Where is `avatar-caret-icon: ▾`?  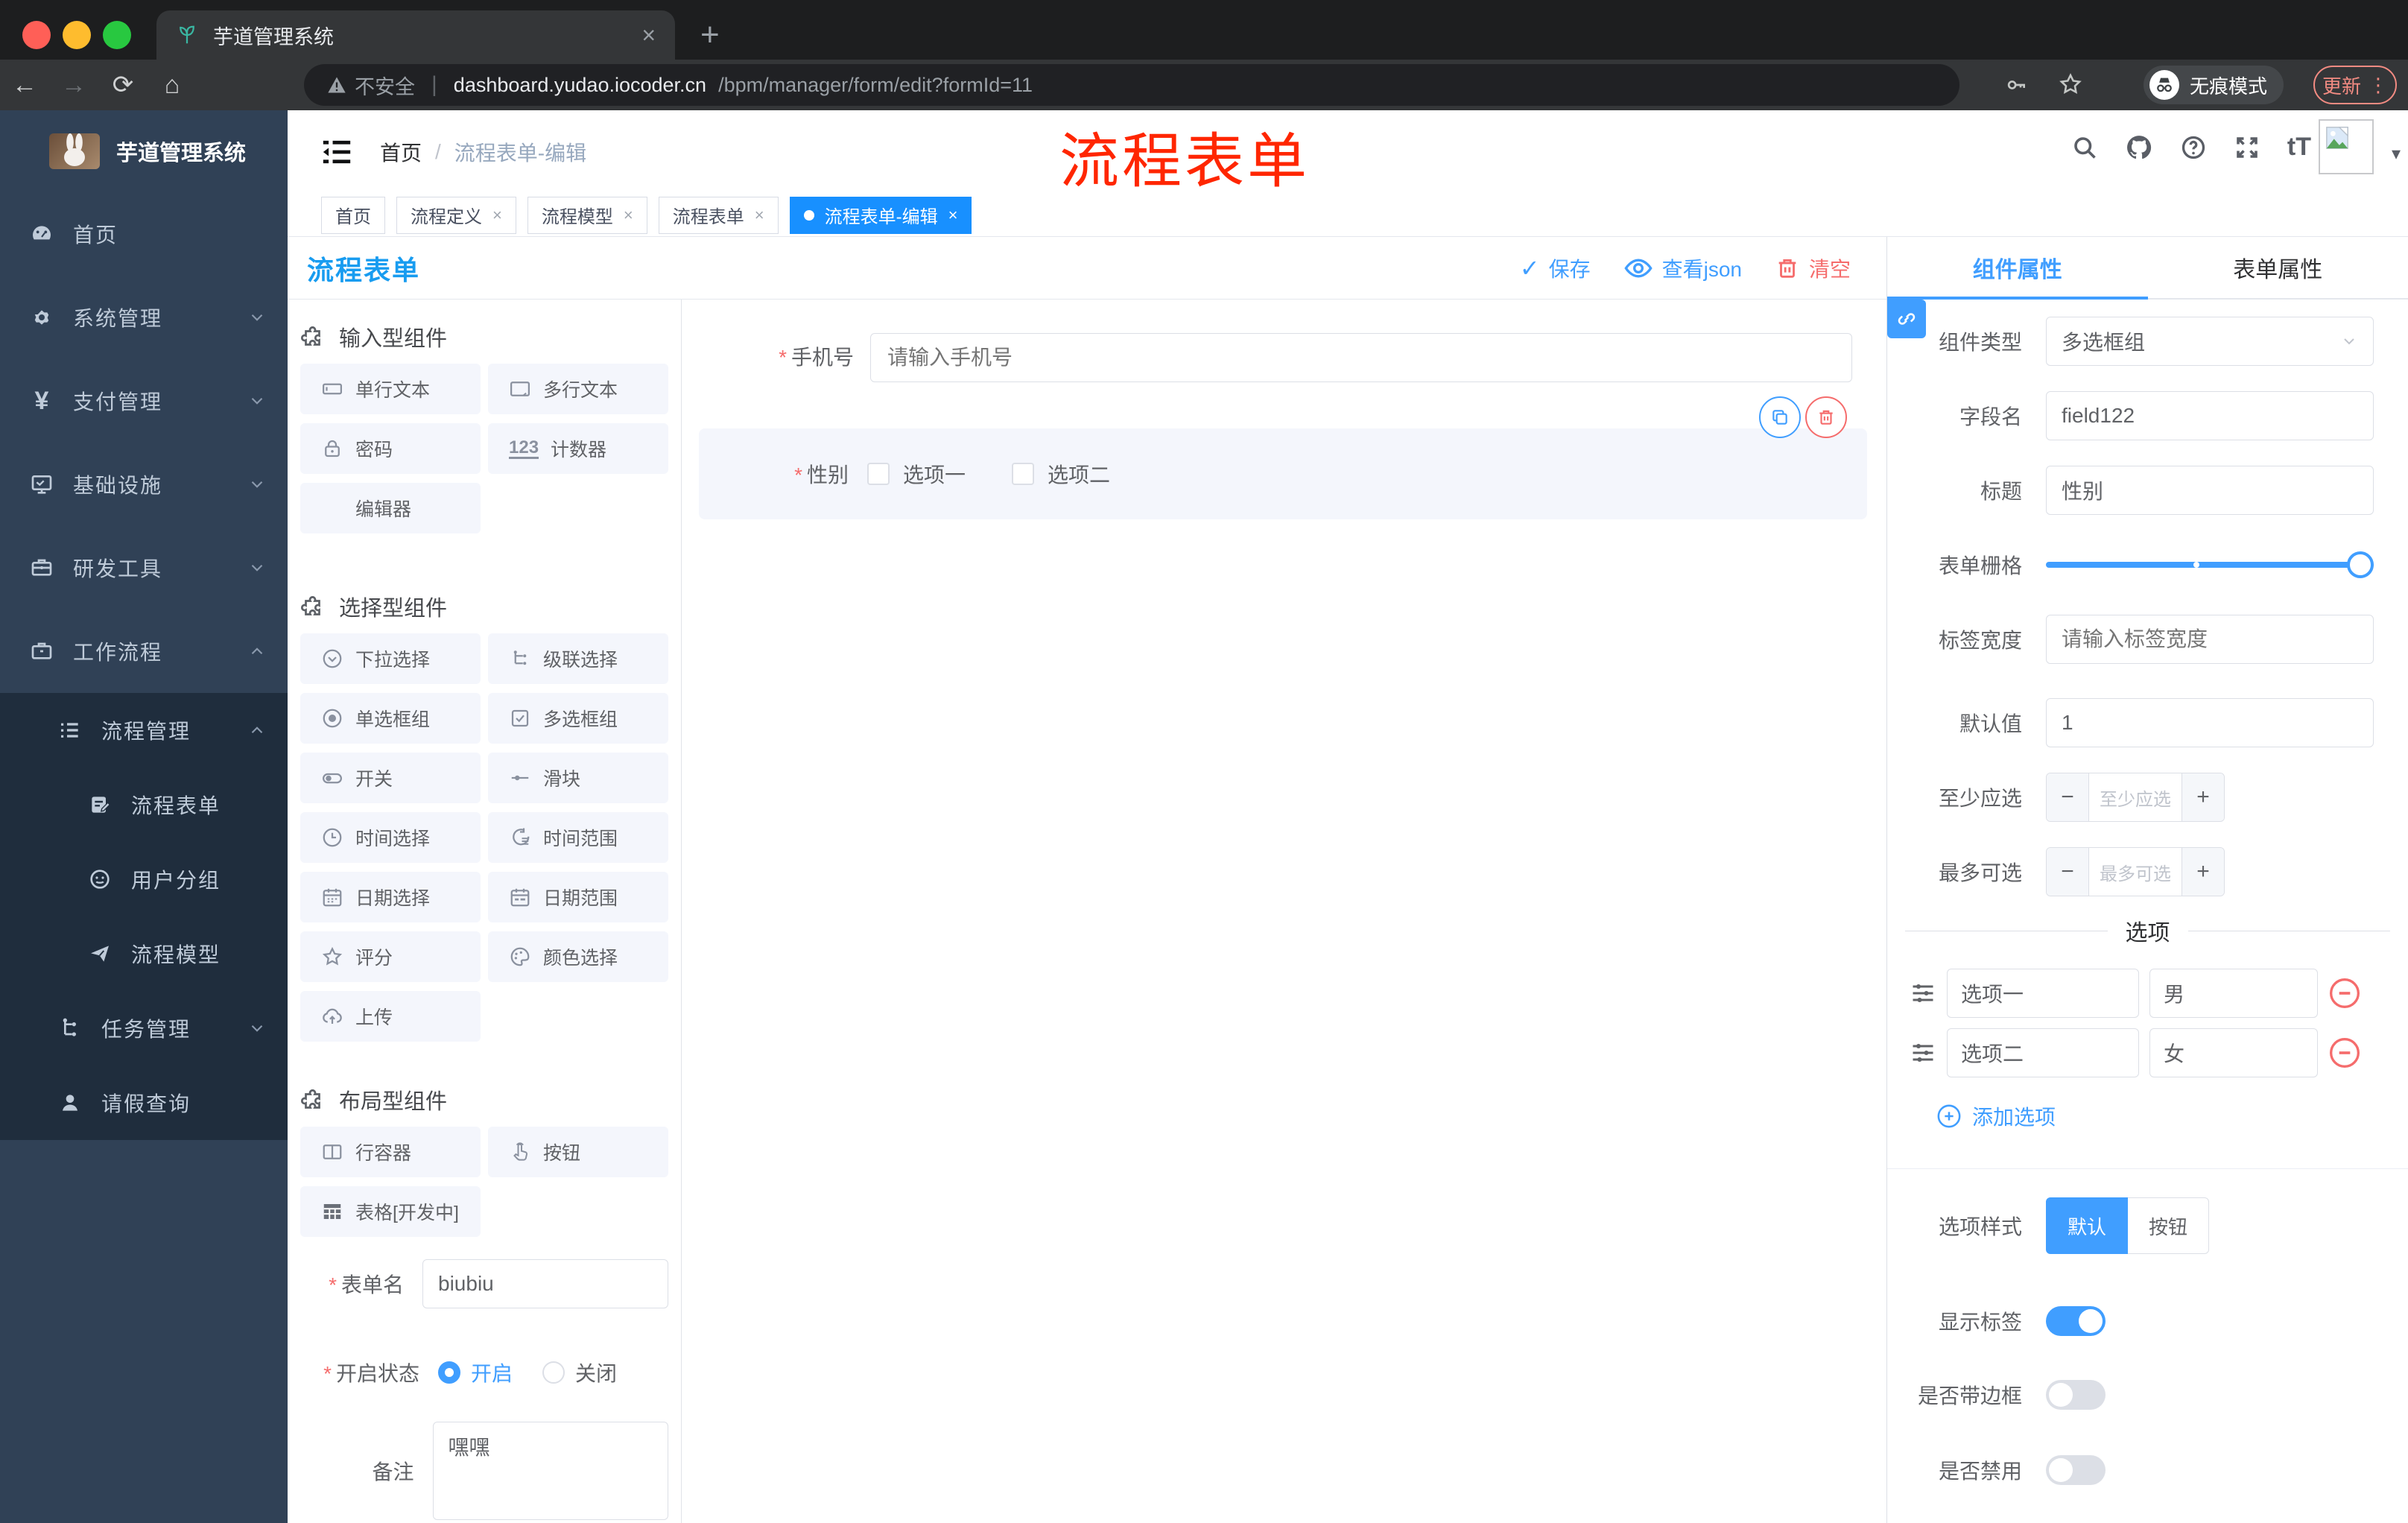 avatar-caret-icon: ▾ is located at coordinates (2396, 154).